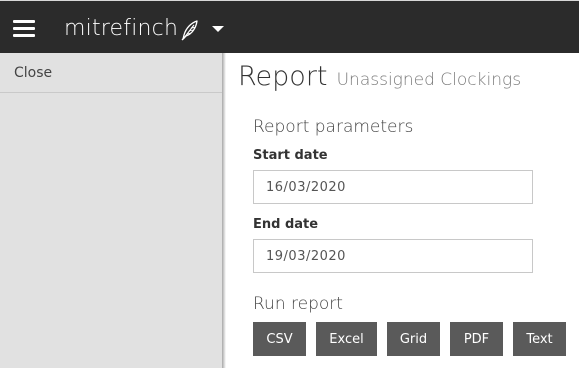 The width and height of the screenshot is (579, 368). I want to click on page-title-text: Report, so click(283, 76).